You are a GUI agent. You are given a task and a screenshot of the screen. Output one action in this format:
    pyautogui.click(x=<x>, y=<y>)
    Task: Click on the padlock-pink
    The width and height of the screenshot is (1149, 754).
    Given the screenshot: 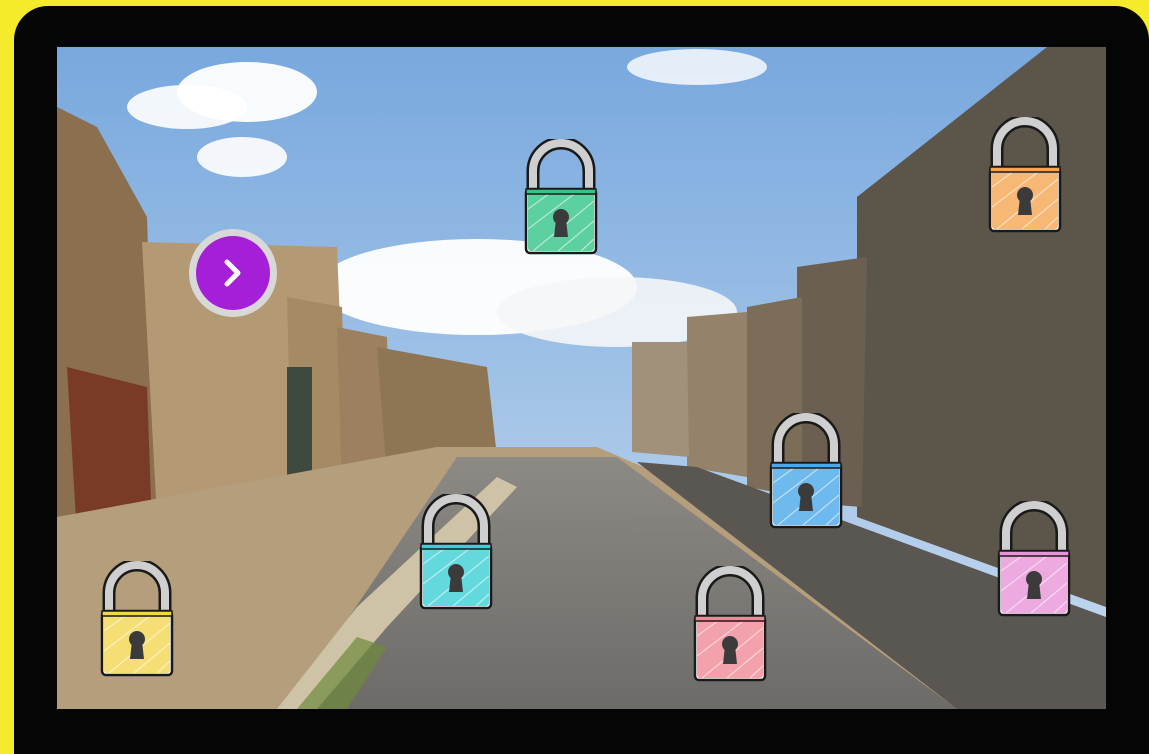 What is the action you would take?
    pyautogui.click(x=1034, y=560)
    